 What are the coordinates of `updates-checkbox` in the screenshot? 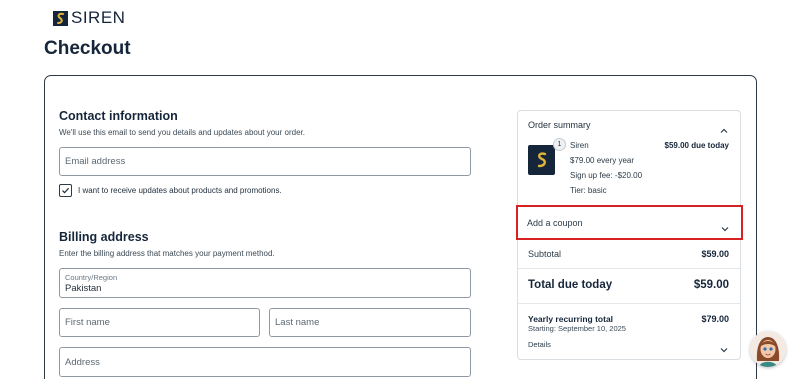 It's located at (65, 190).